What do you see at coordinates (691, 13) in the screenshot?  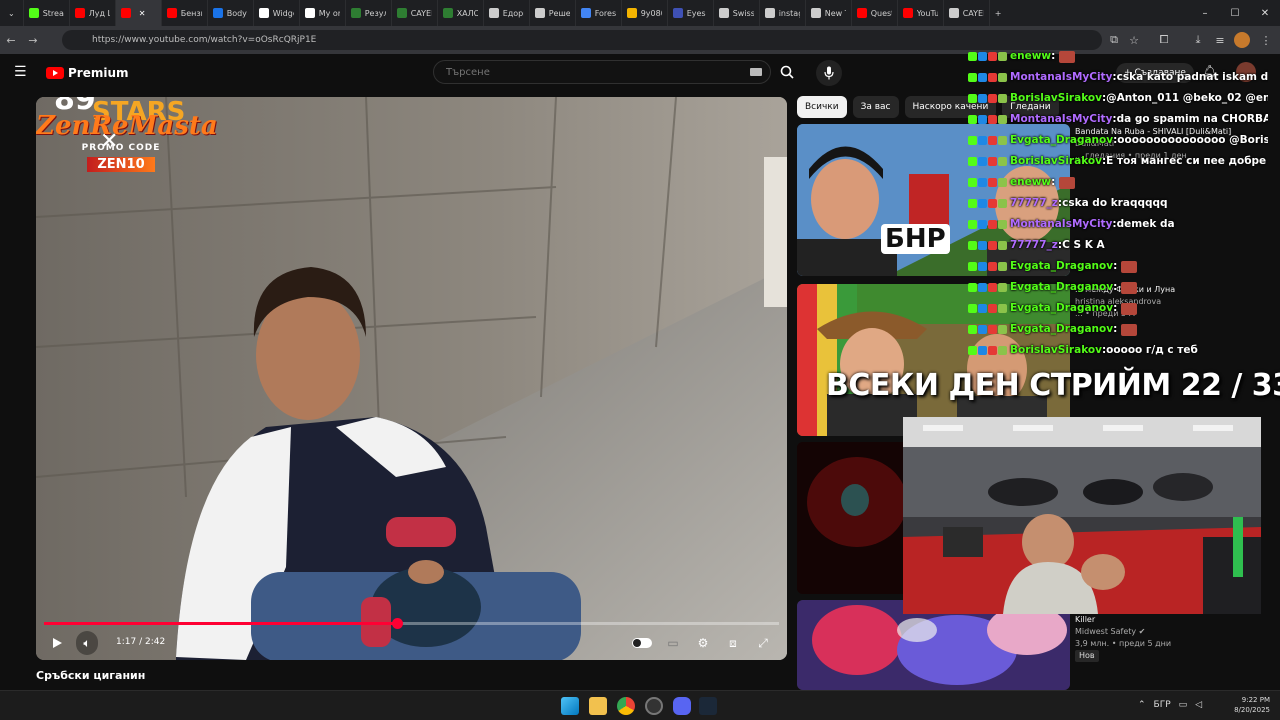 I see `browser-tab: Eyes o` at bounding box center [691, 13].